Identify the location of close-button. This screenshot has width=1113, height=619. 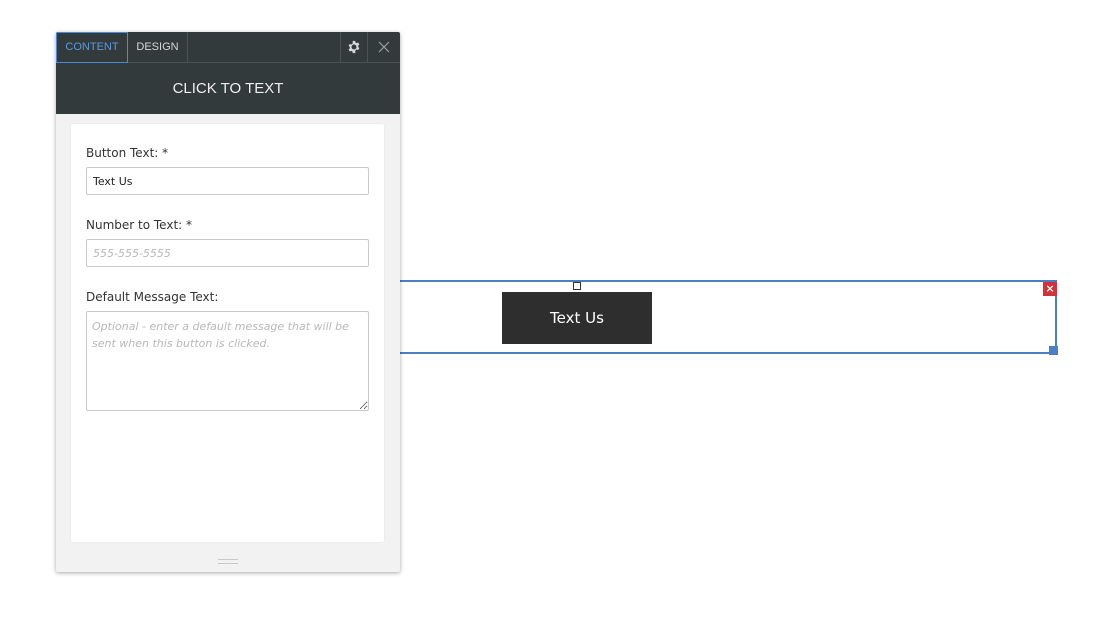
(384, 47).